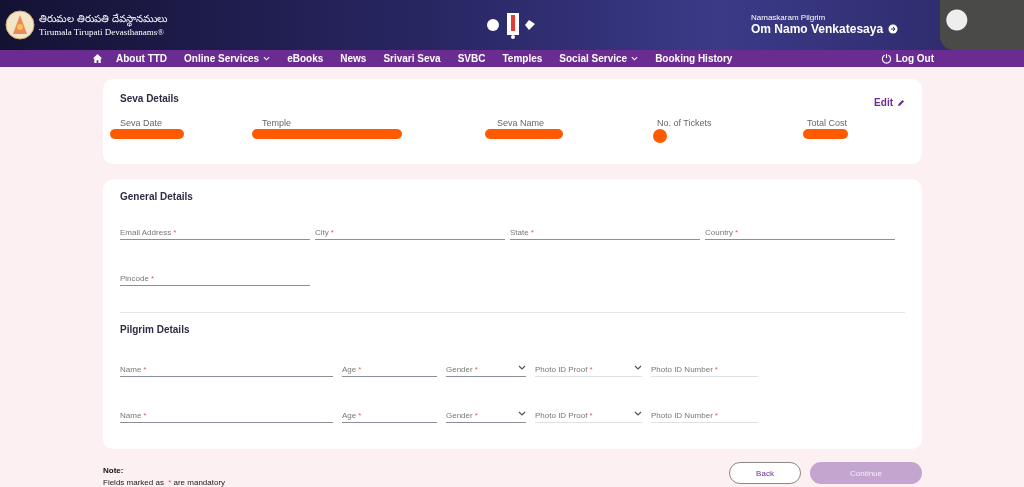 Image resolution: width=1024 pixels, height=487 pixels. I want to click on nav-link: SVBC, so click(471, 58).